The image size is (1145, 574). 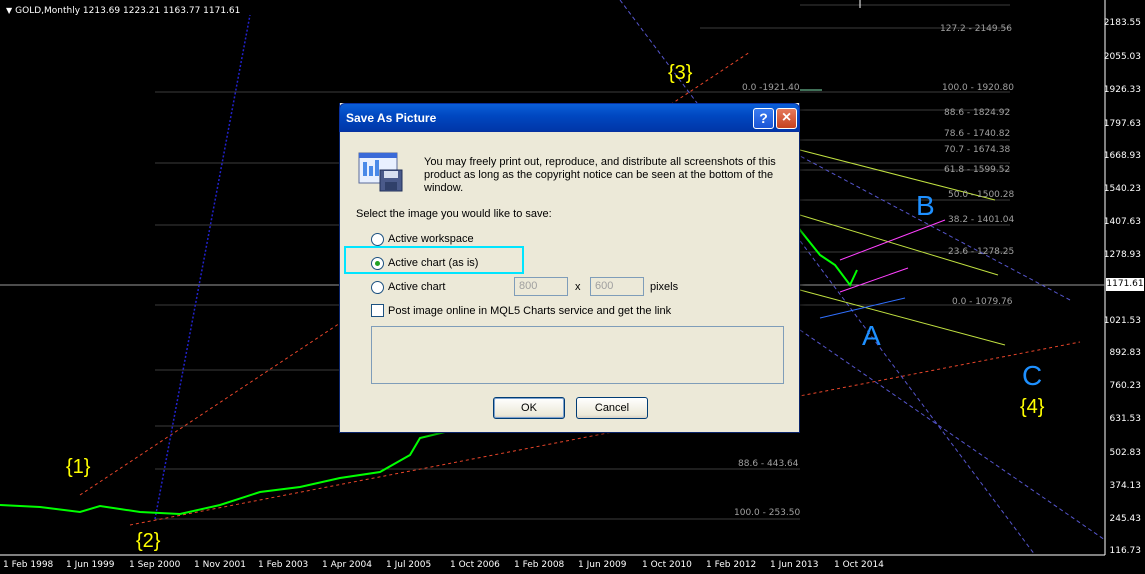 I want to click on date-tick: 1 Feb 2008, so click(x=539, y=565).